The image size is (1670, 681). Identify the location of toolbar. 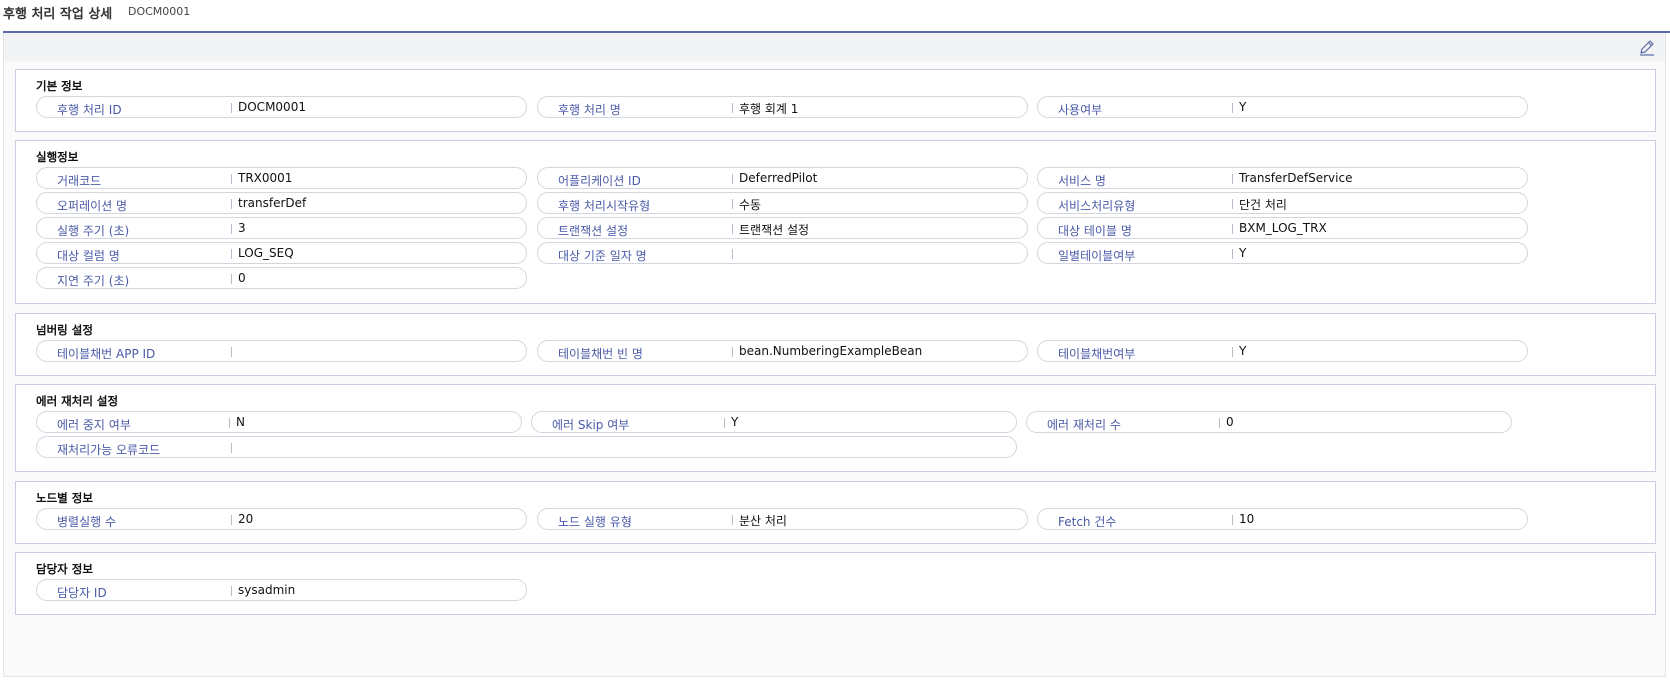
(834, 47).